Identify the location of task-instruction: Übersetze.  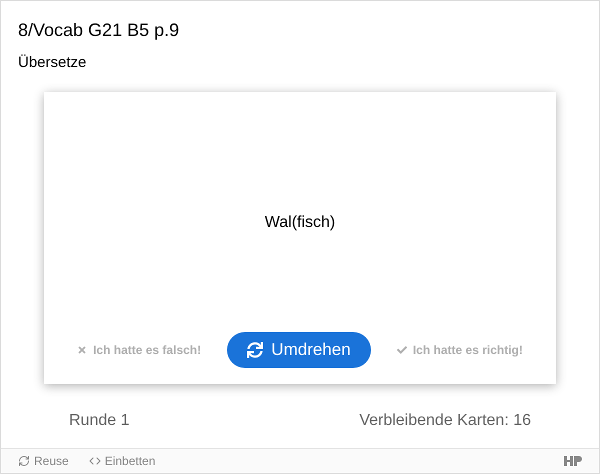
(53, 63).